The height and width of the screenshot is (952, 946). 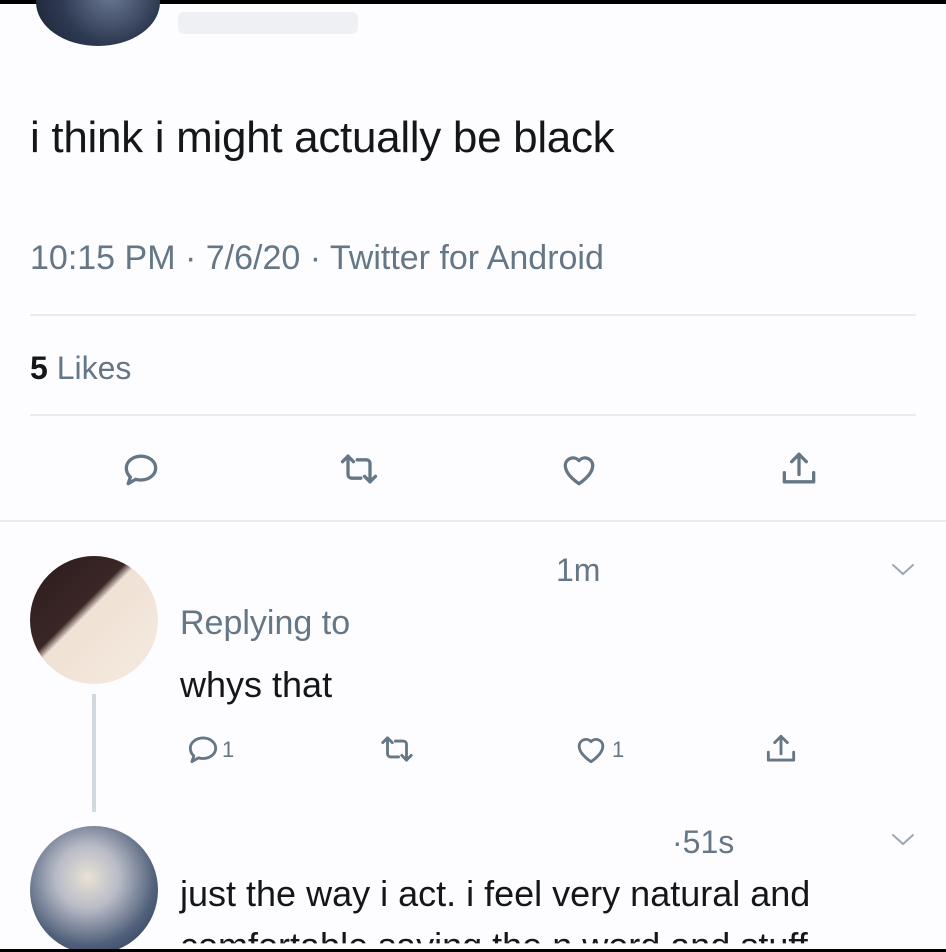 What do you see at coordinates (268, 23) in the screenshot?
I see `author-name-blurred` at bounding box center [268, 23].